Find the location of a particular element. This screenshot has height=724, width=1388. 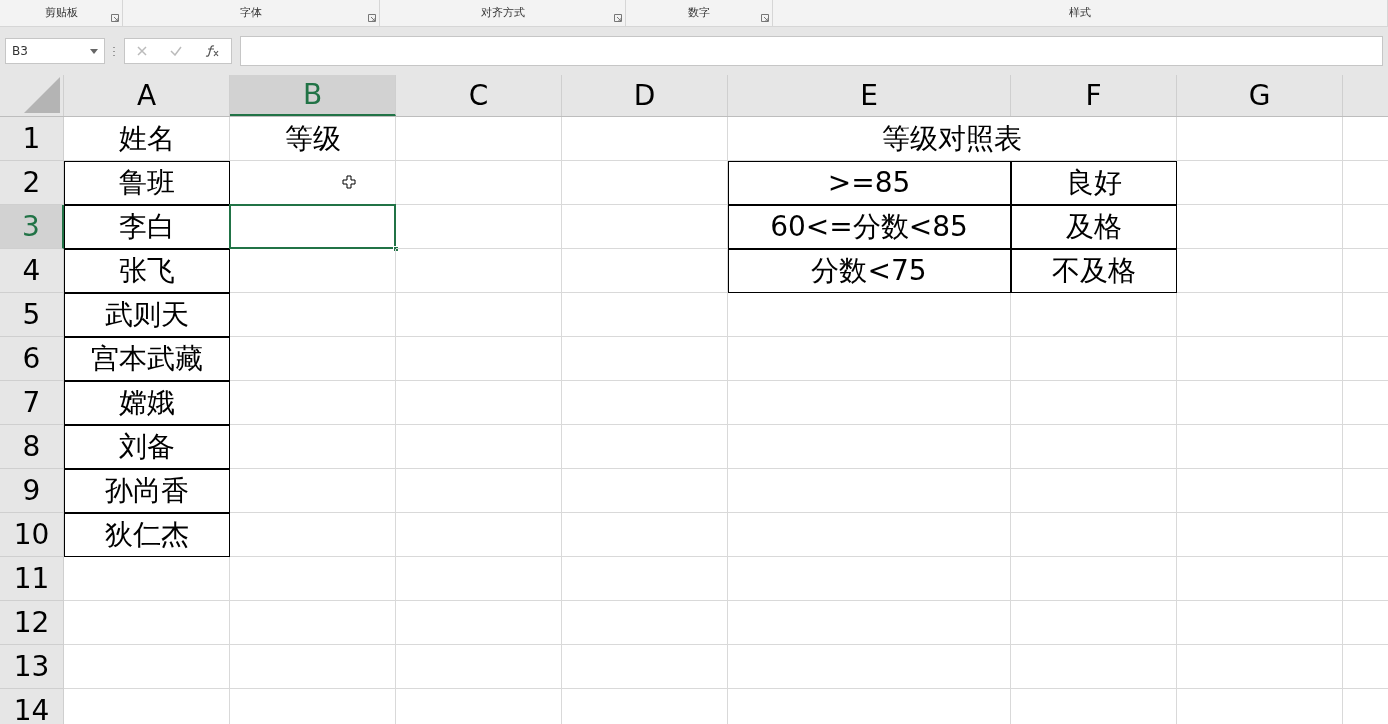

cell: 嫦娥 is located at coordinates (147, 403).